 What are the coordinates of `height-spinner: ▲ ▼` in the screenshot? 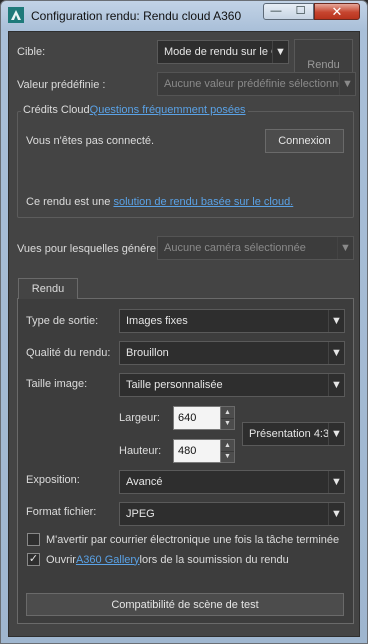 It's located at (228, 451).